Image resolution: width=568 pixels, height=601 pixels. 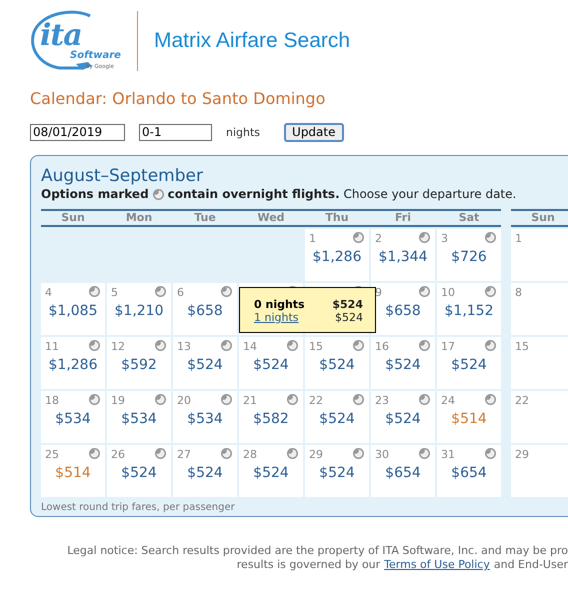 I want to click on day-cell: 16 $524, so click(x=403, y=363).